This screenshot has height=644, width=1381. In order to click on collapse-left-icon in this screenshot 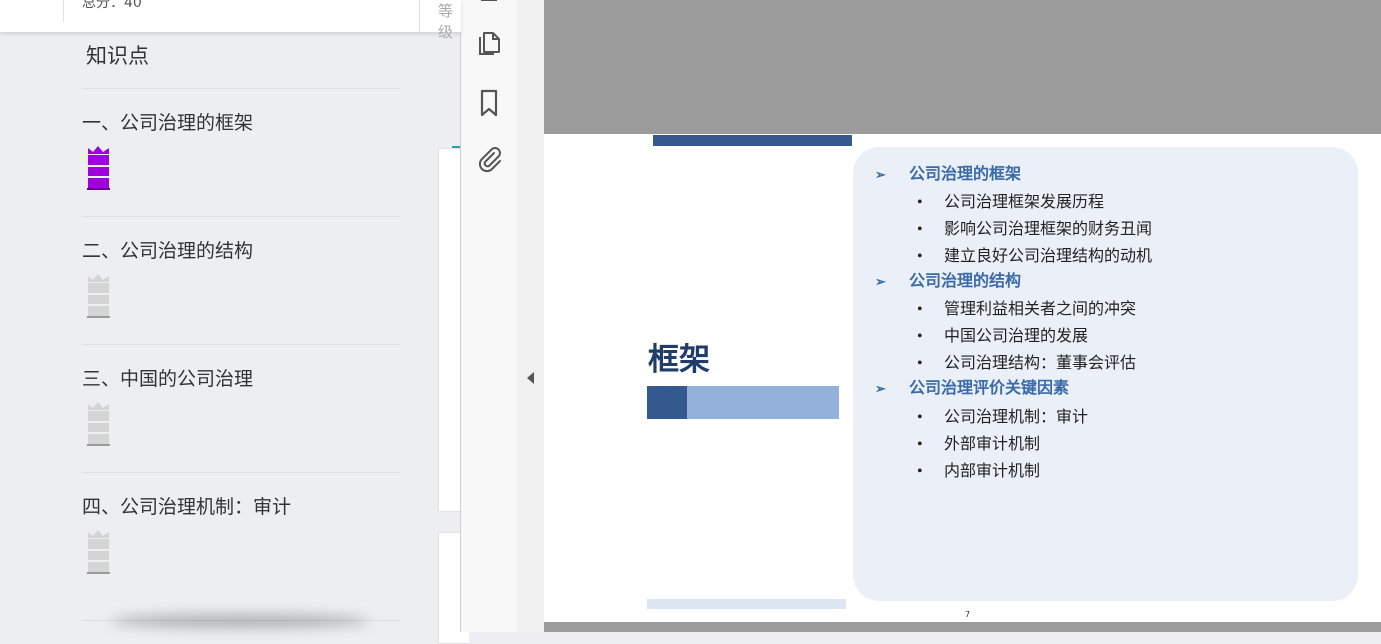, I will do `click(530, 378)`.